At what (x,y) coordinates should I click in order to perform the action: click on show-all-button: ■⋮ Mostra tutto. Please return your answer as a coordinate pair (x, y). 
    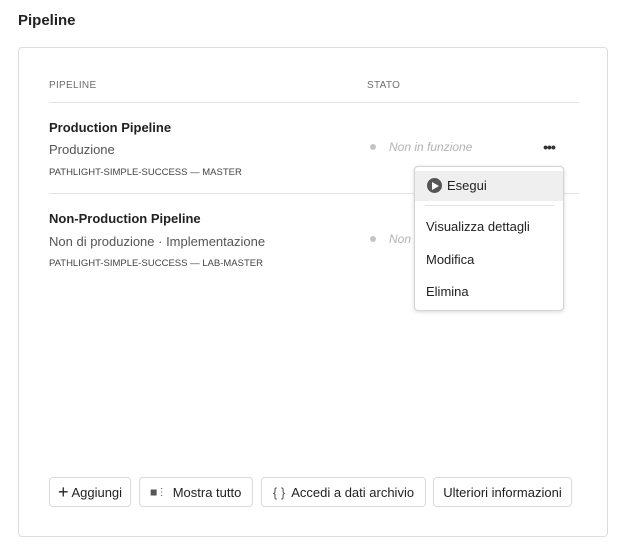
    Looking at the image, I should click on (196, 492).